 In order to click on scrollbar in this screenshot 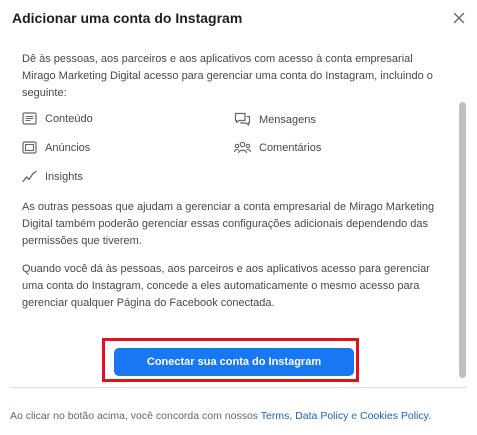, I will do `click(462, 240)`.